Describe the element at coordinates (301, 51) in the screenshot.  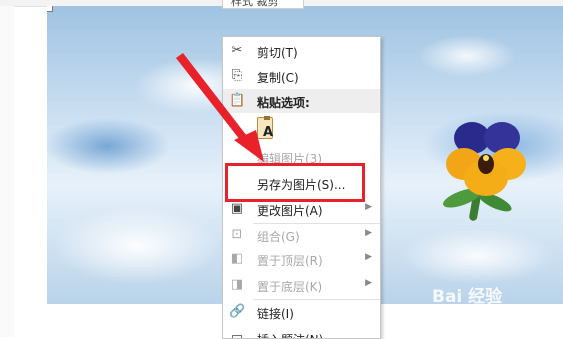
I see `menu-item-cut: ✂ 剪切(T)` at that location.